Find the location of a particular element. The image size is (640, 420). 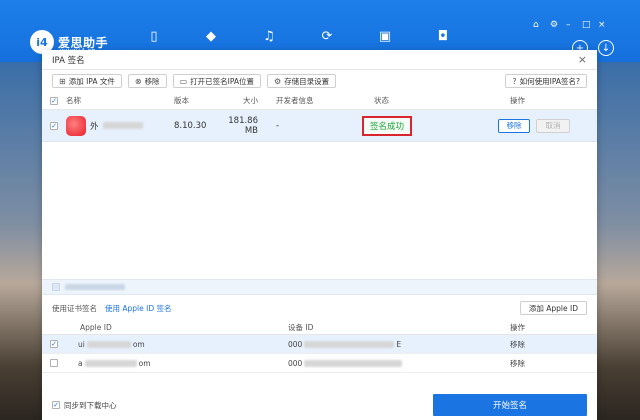

ipa-table-header: ✓ 名称 版本 大小 开发者信息 状态 操作 is located at coordinates (319, 101).